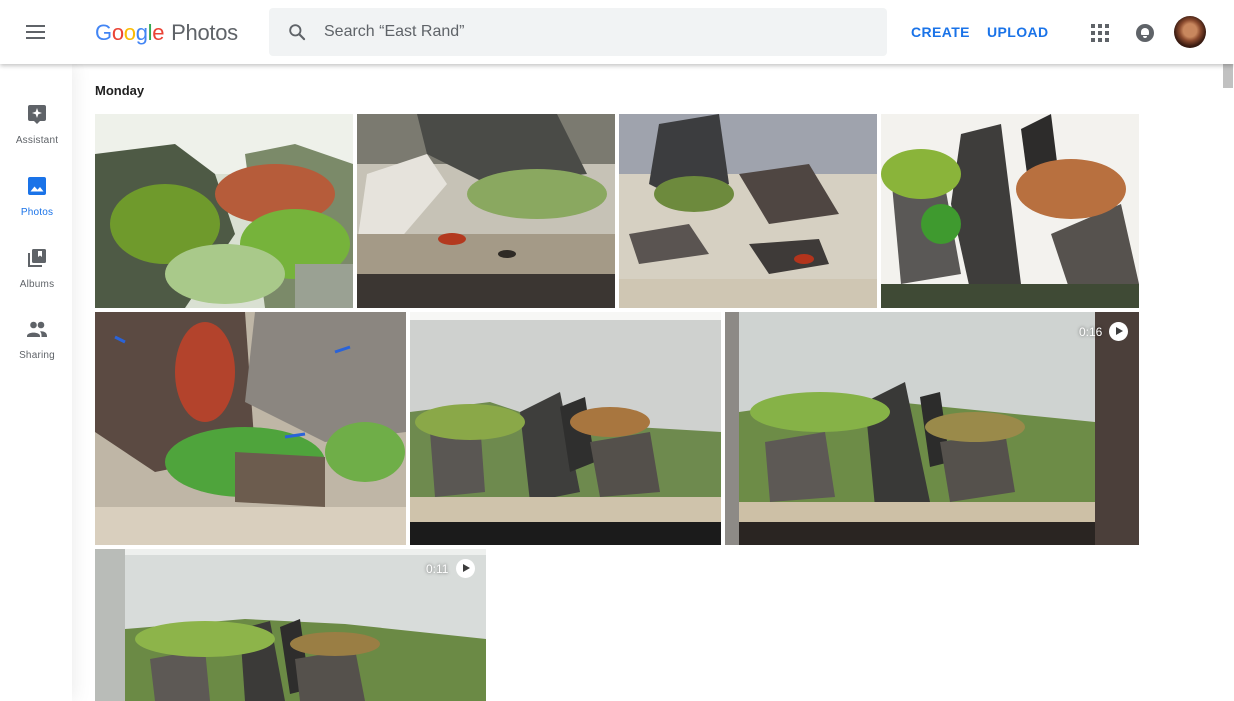 Image resolution: width=1234 pixels, height=701 pixels. What do you see at coordinates (37, 204) in the screenshot?
I see `sidebar-item-photos: Photos` at bounding box center [37, 204].